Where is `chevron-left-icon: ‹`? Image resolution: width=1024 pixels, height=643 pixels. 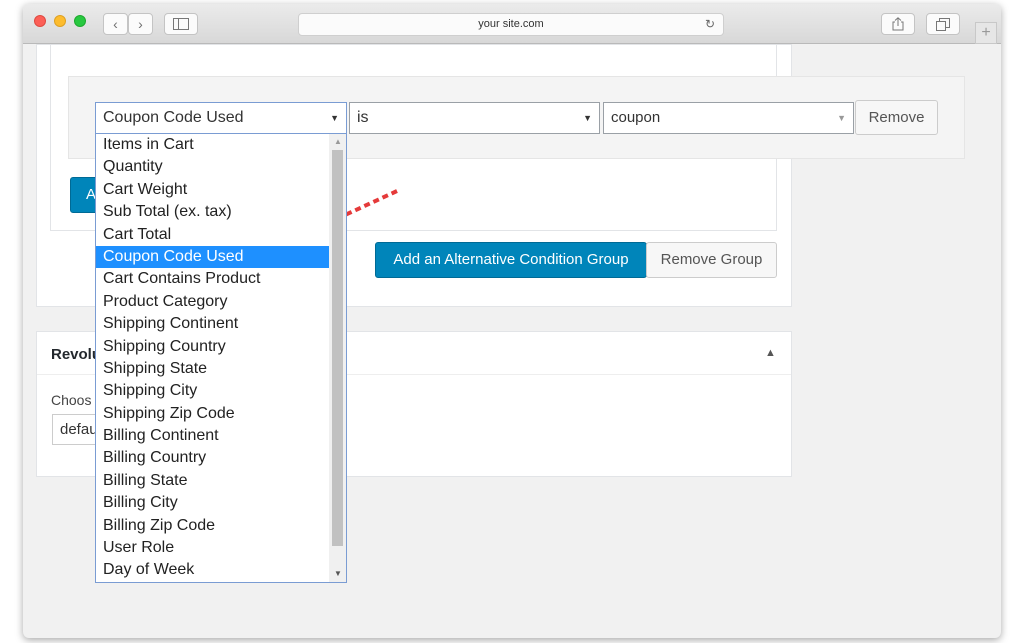
chevron-left-icon: ‹ is located at coordinates (115, 24).